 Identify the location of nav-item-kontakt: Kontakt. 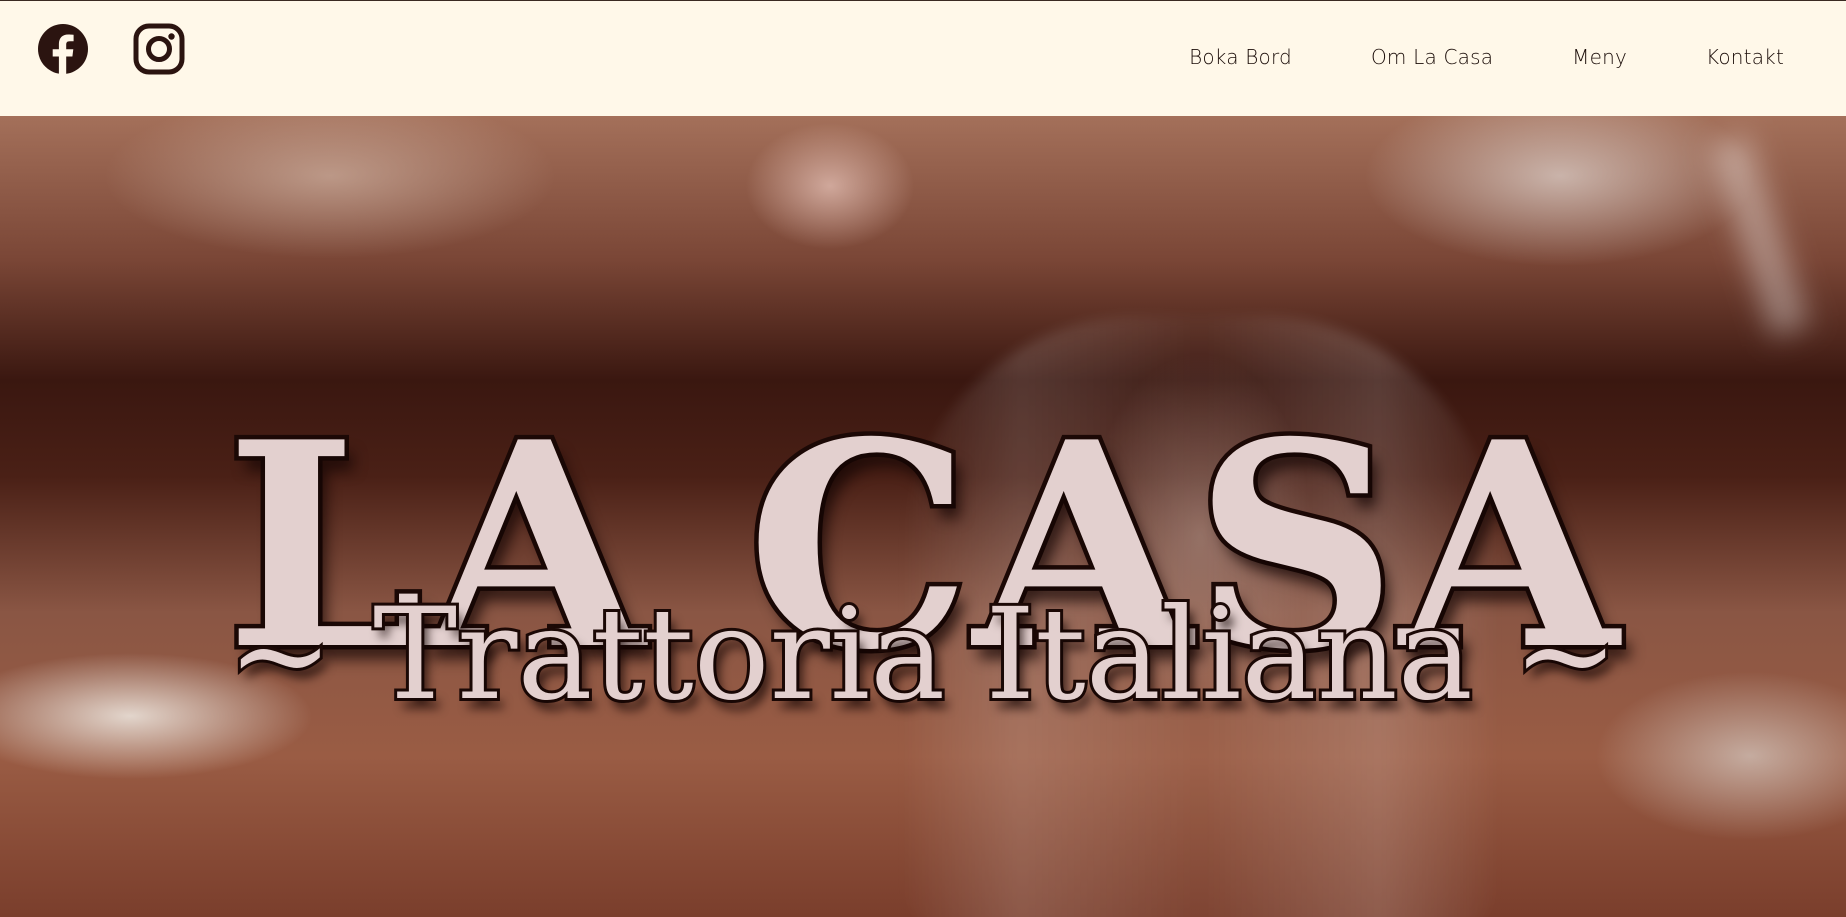
(1745, 57).